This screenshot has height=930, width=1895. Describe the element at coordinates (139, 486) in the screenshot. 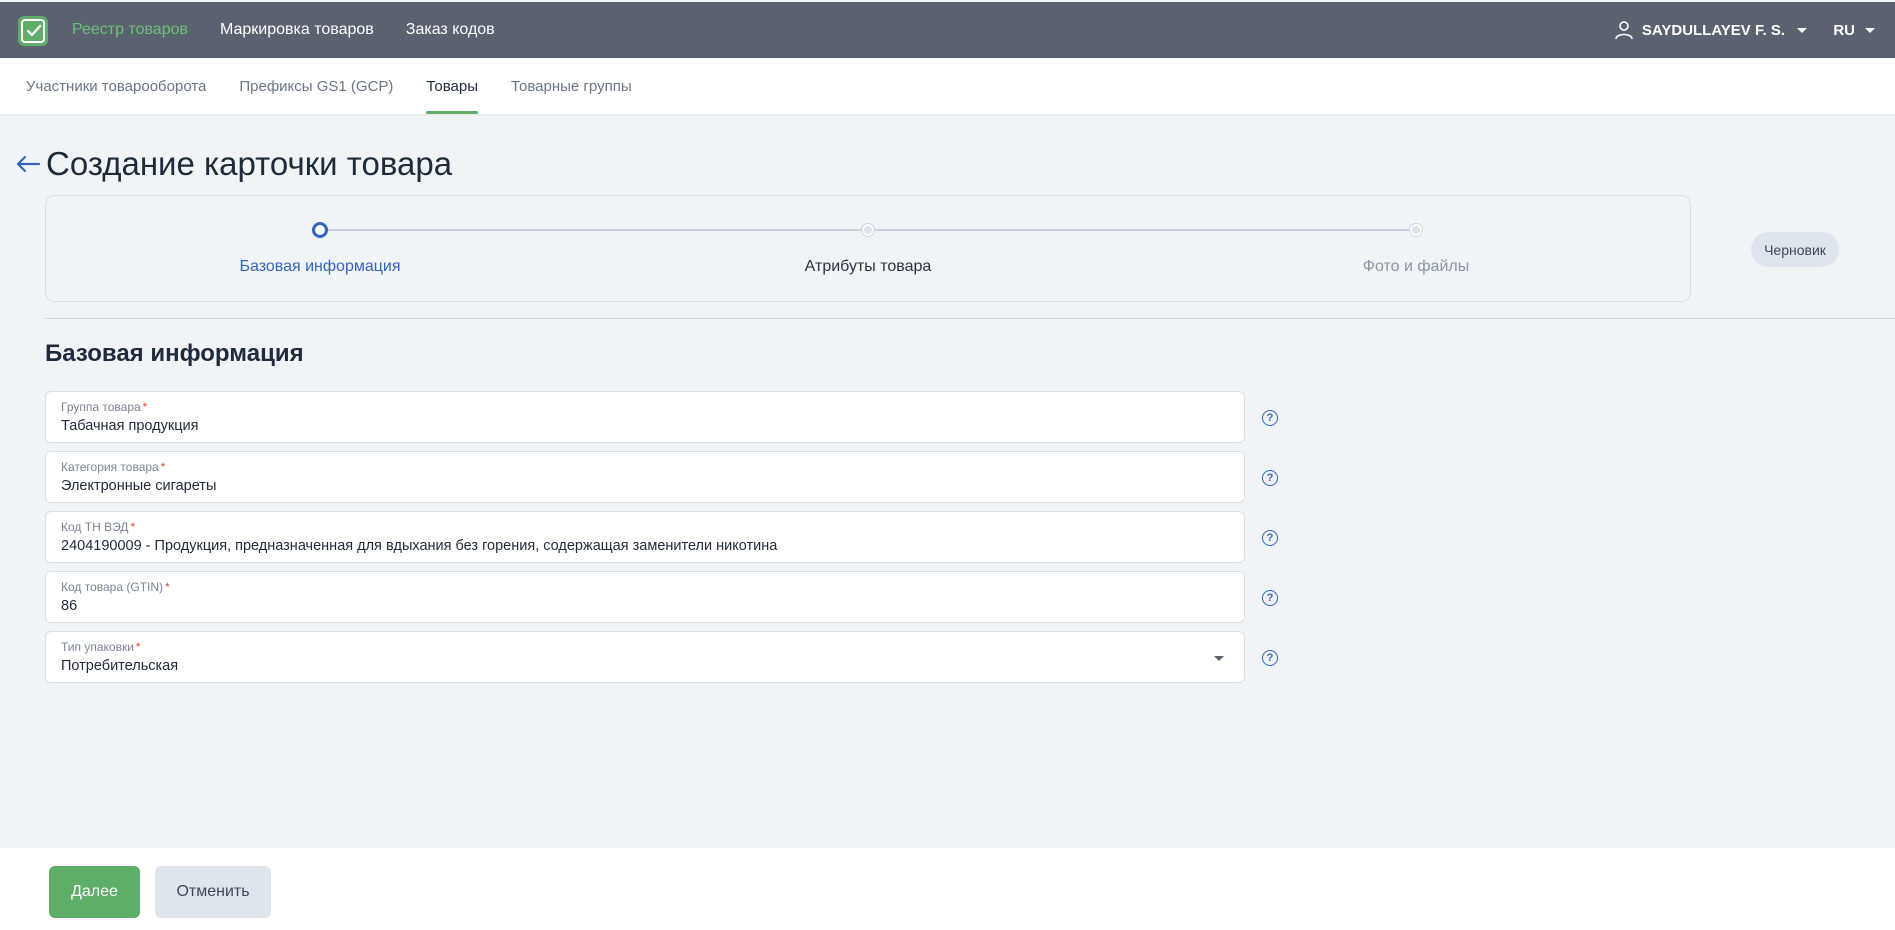

I see `field-value: Электронные сигареты` at that location.